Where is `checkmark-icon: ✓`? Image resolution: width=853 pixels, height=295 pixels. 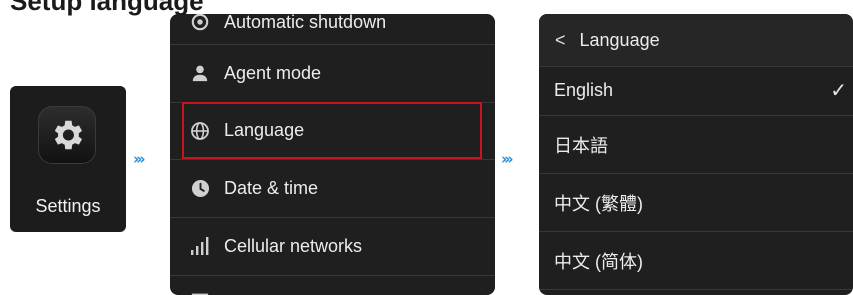 checkmark-icon: ✓ is located at coordinates (838, 91).